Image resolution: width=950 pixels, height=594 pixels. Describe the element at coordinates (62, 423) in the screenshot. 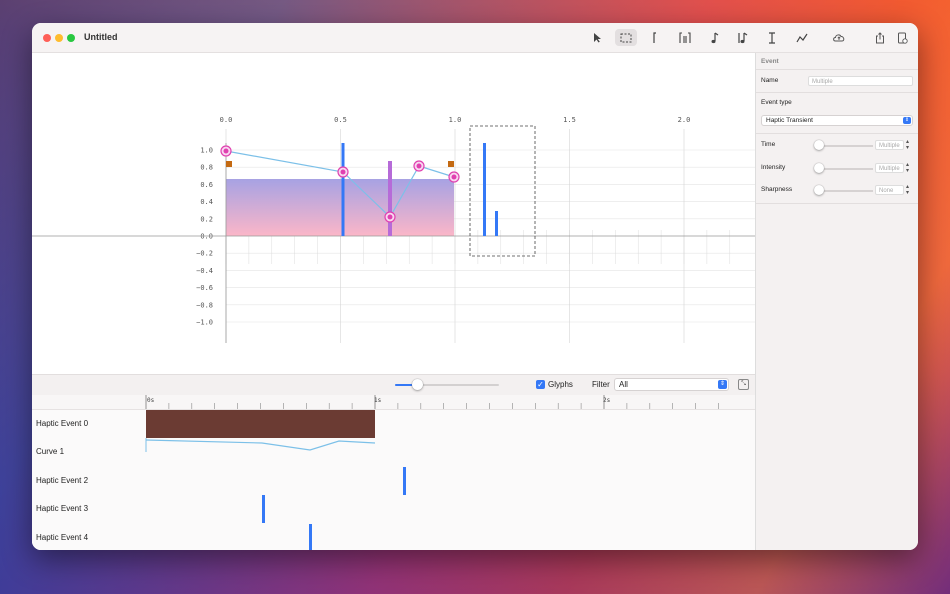

I see `track-label: Haptic Event 0` at that location.